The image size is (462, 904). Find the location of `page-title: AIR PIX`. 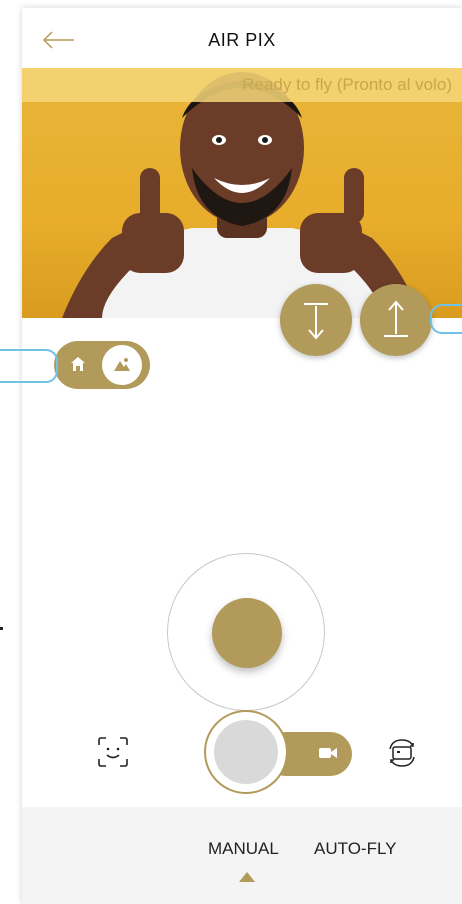

page-title: AIR PIX is located at coordinates (242, 40).